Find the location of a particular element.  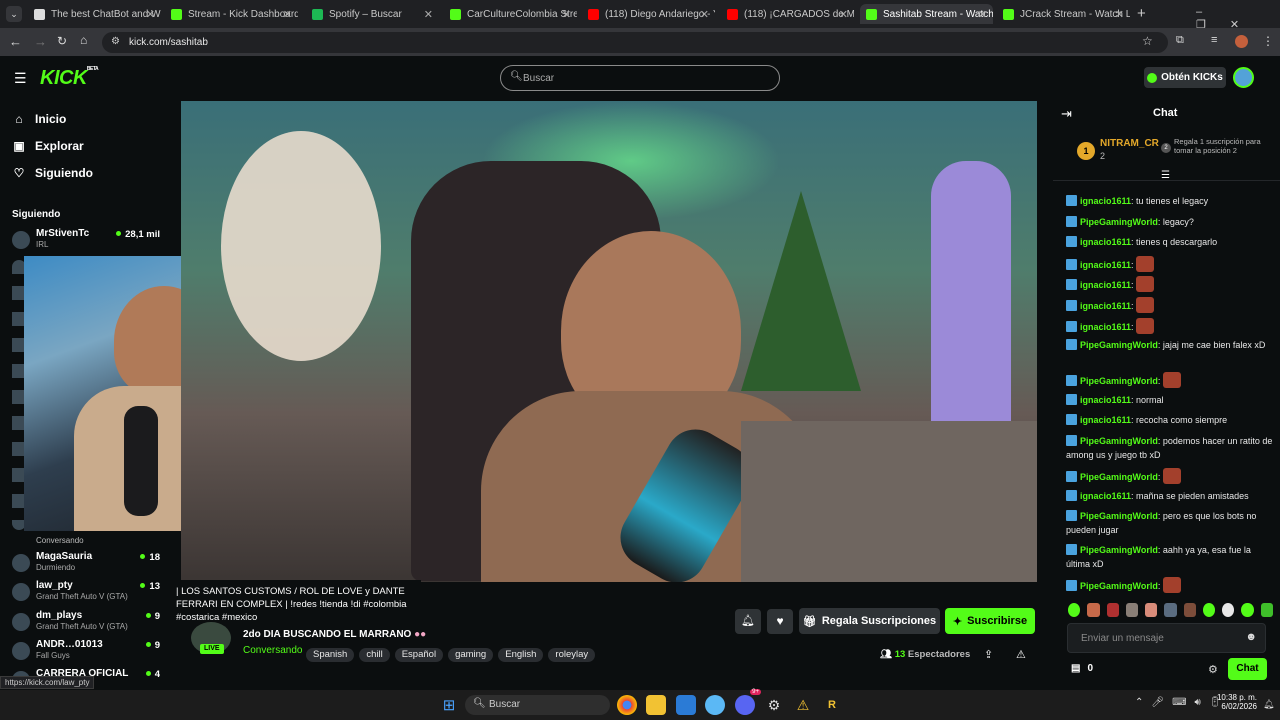

tag-pill: Español is located at coordinates (419, 655).